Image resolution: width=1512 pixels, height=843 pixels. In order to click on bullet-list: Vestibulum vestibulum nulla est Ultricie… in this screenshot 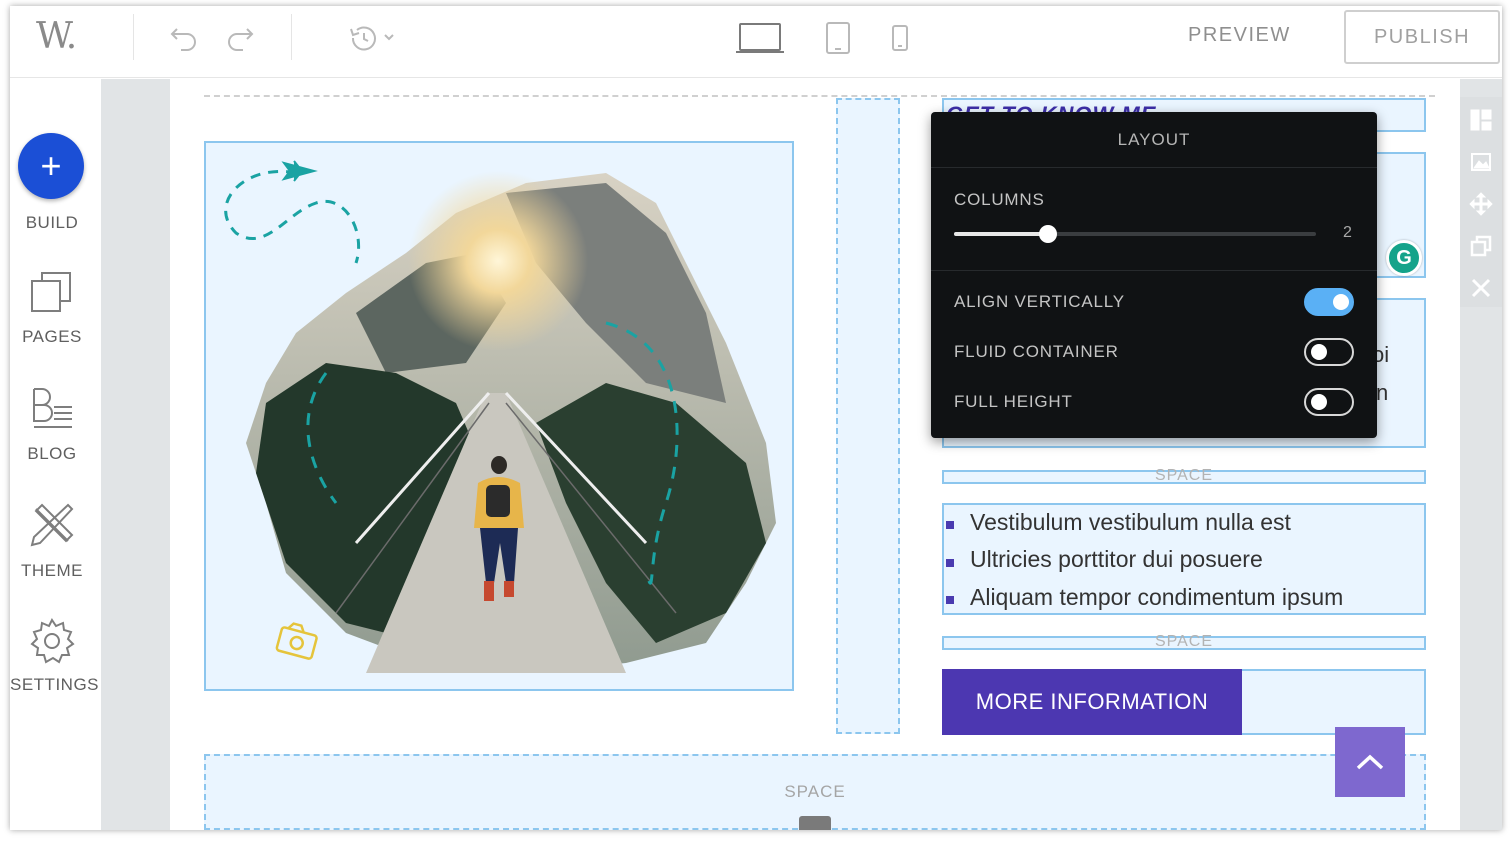, I will do `click(1184, 559)`.